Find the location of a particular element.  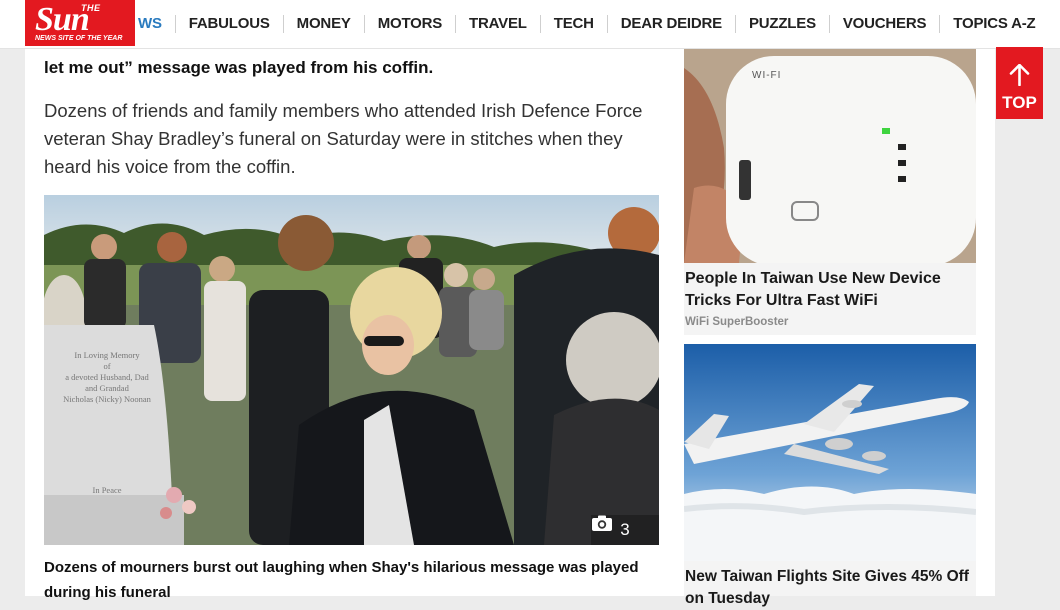

wifi-device-illustration is located at coordinates (830, 155).